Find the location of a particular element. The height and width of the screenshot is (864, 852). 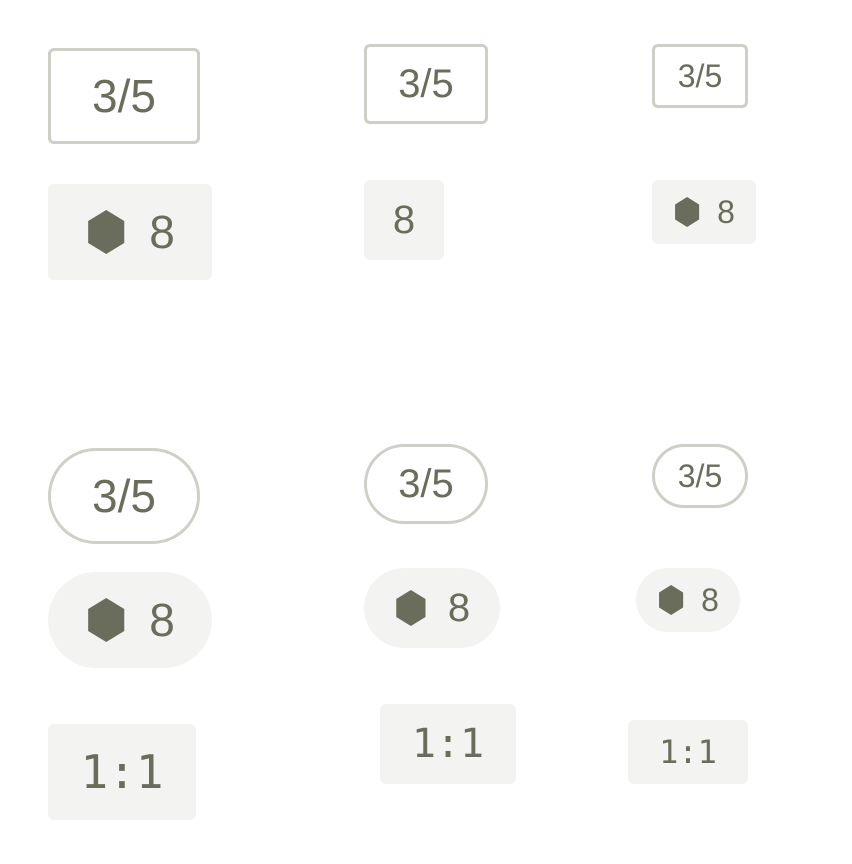

ratio-badge-square-large: 3/5 is located at coordinates (124, 96).